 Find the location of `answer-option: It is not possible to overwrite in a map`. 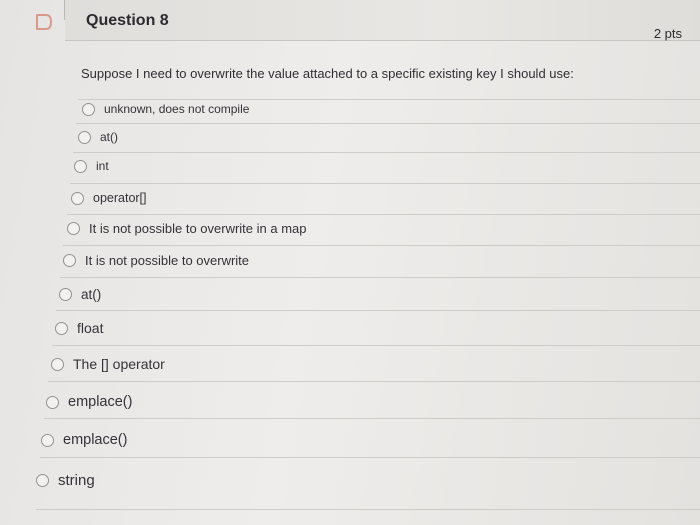

answer-option: It is not possible to overwrite in a map is located at coordinates (187, 228).